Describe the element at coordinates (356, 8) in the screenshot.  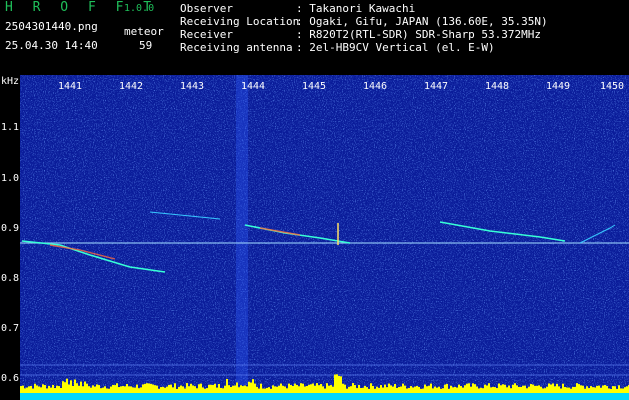
I see `observer-value: : Takanori Kawachi` at that location.